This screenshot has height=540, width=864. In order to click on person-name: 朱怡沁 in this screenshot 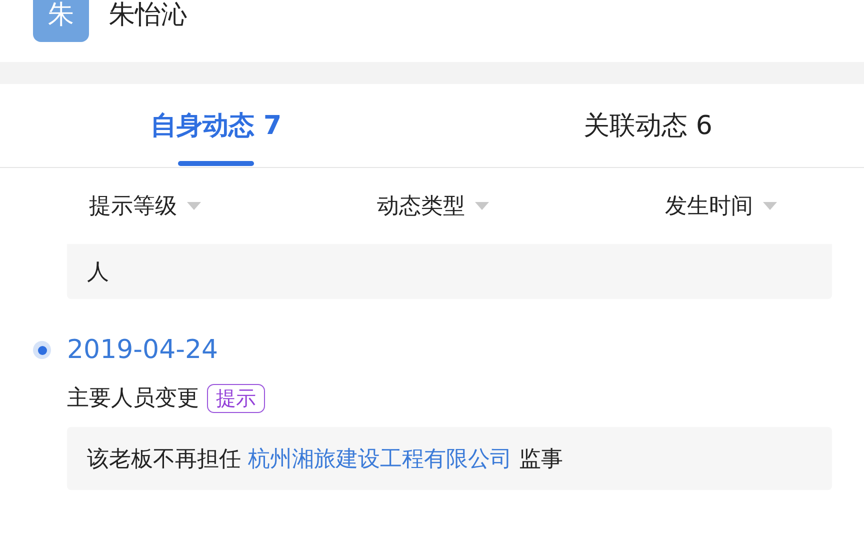, I will do `click(148, 15)`.